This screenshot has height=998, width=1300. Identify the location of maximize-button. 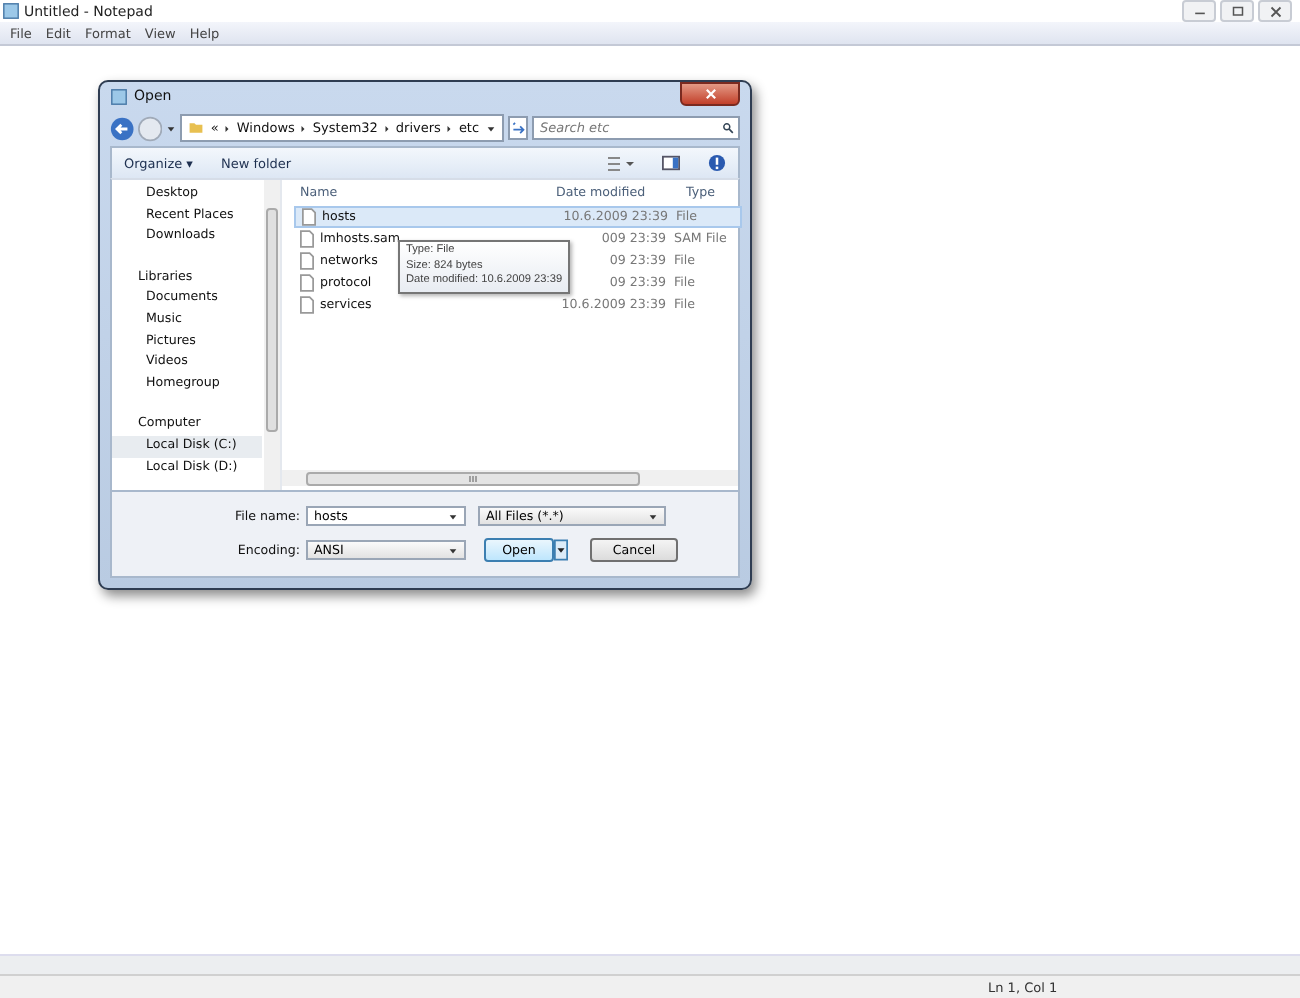
(1237, 11).